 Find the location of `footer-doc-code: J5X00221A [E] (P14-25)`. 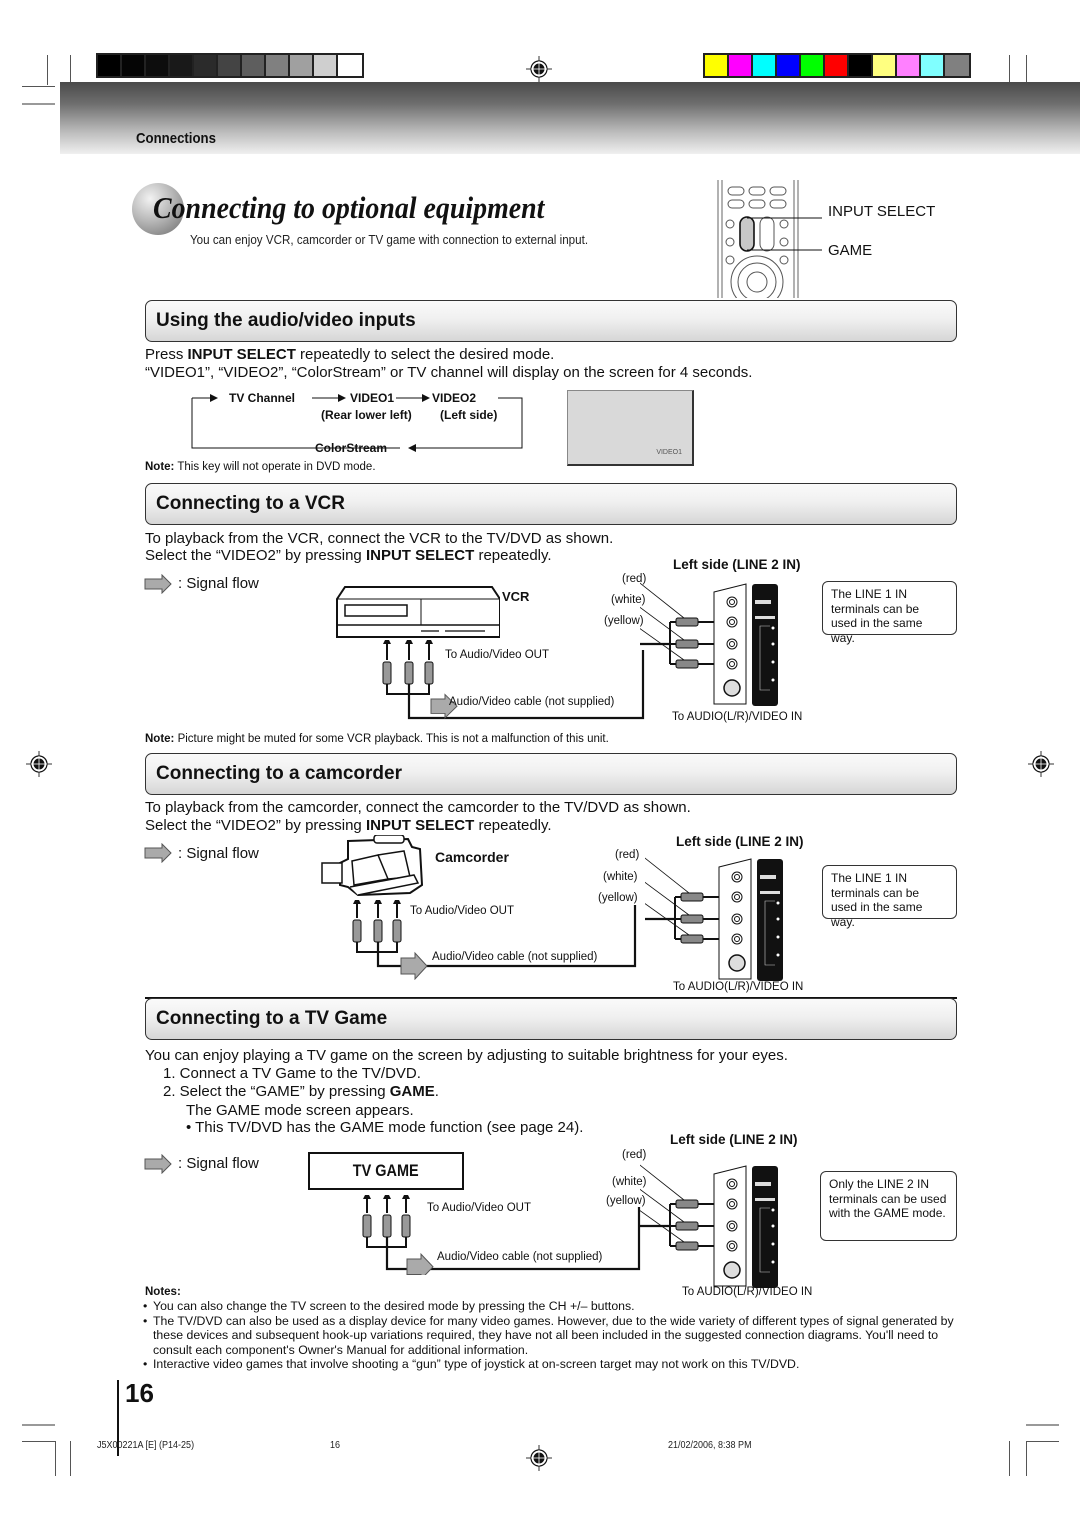

footer-doc-code: J5X00221A [E] (P14-25) is located at coordinates (146, 1445).